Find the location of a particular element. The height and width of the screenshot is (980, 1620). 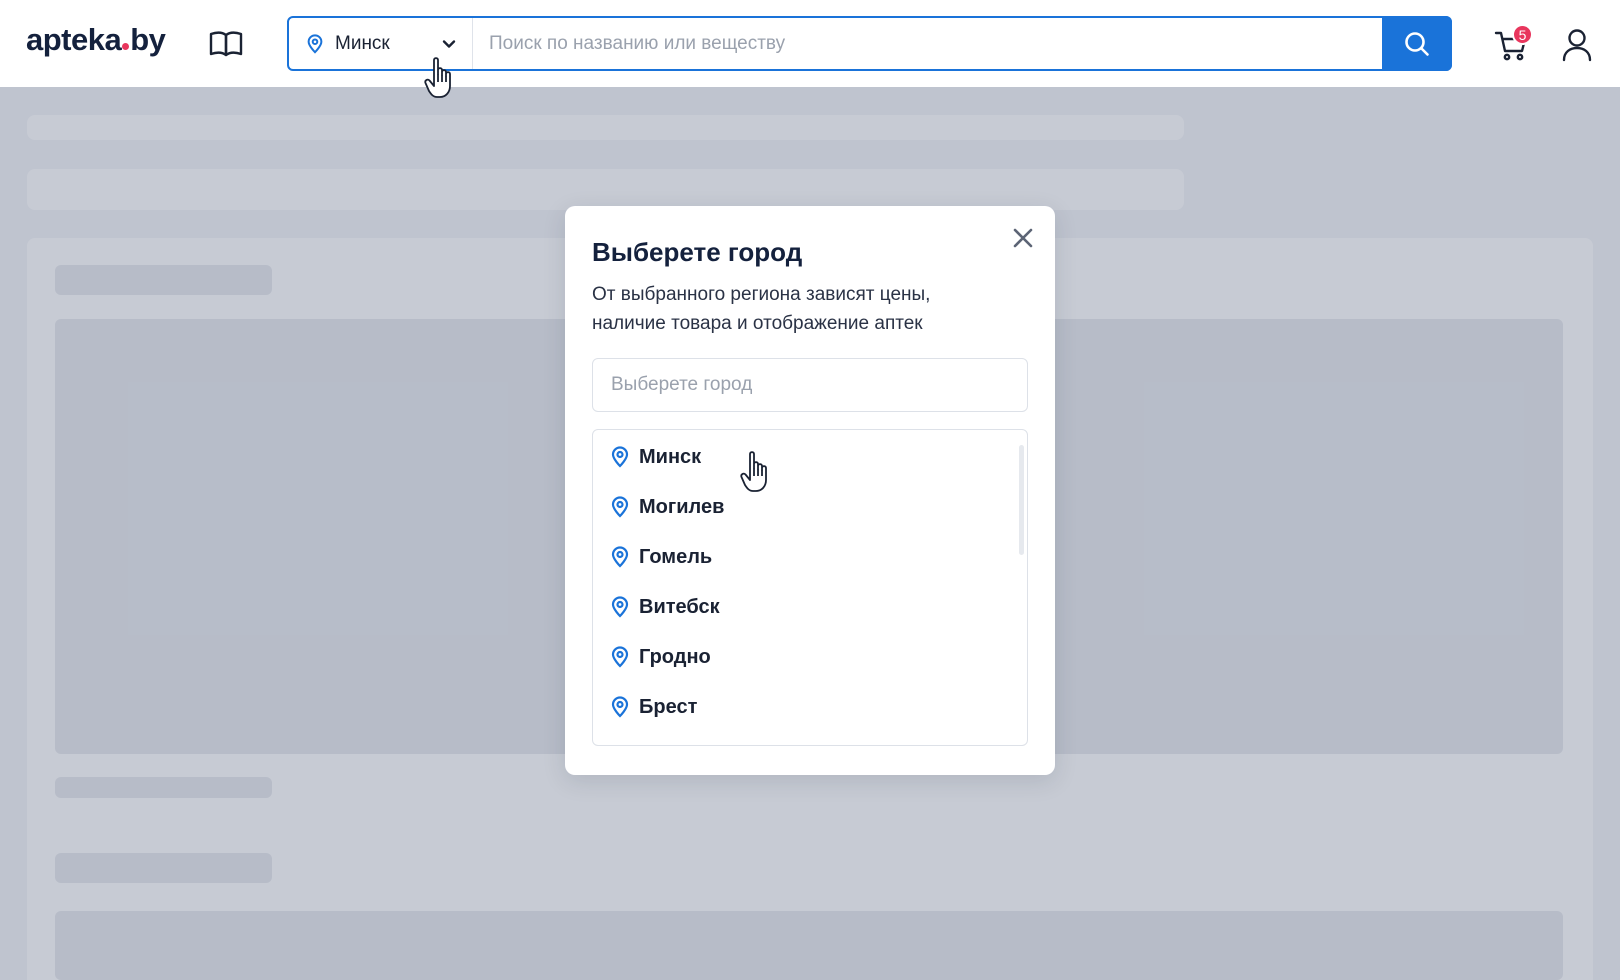

search-bar: Минск is located at coordinates (869, 43).